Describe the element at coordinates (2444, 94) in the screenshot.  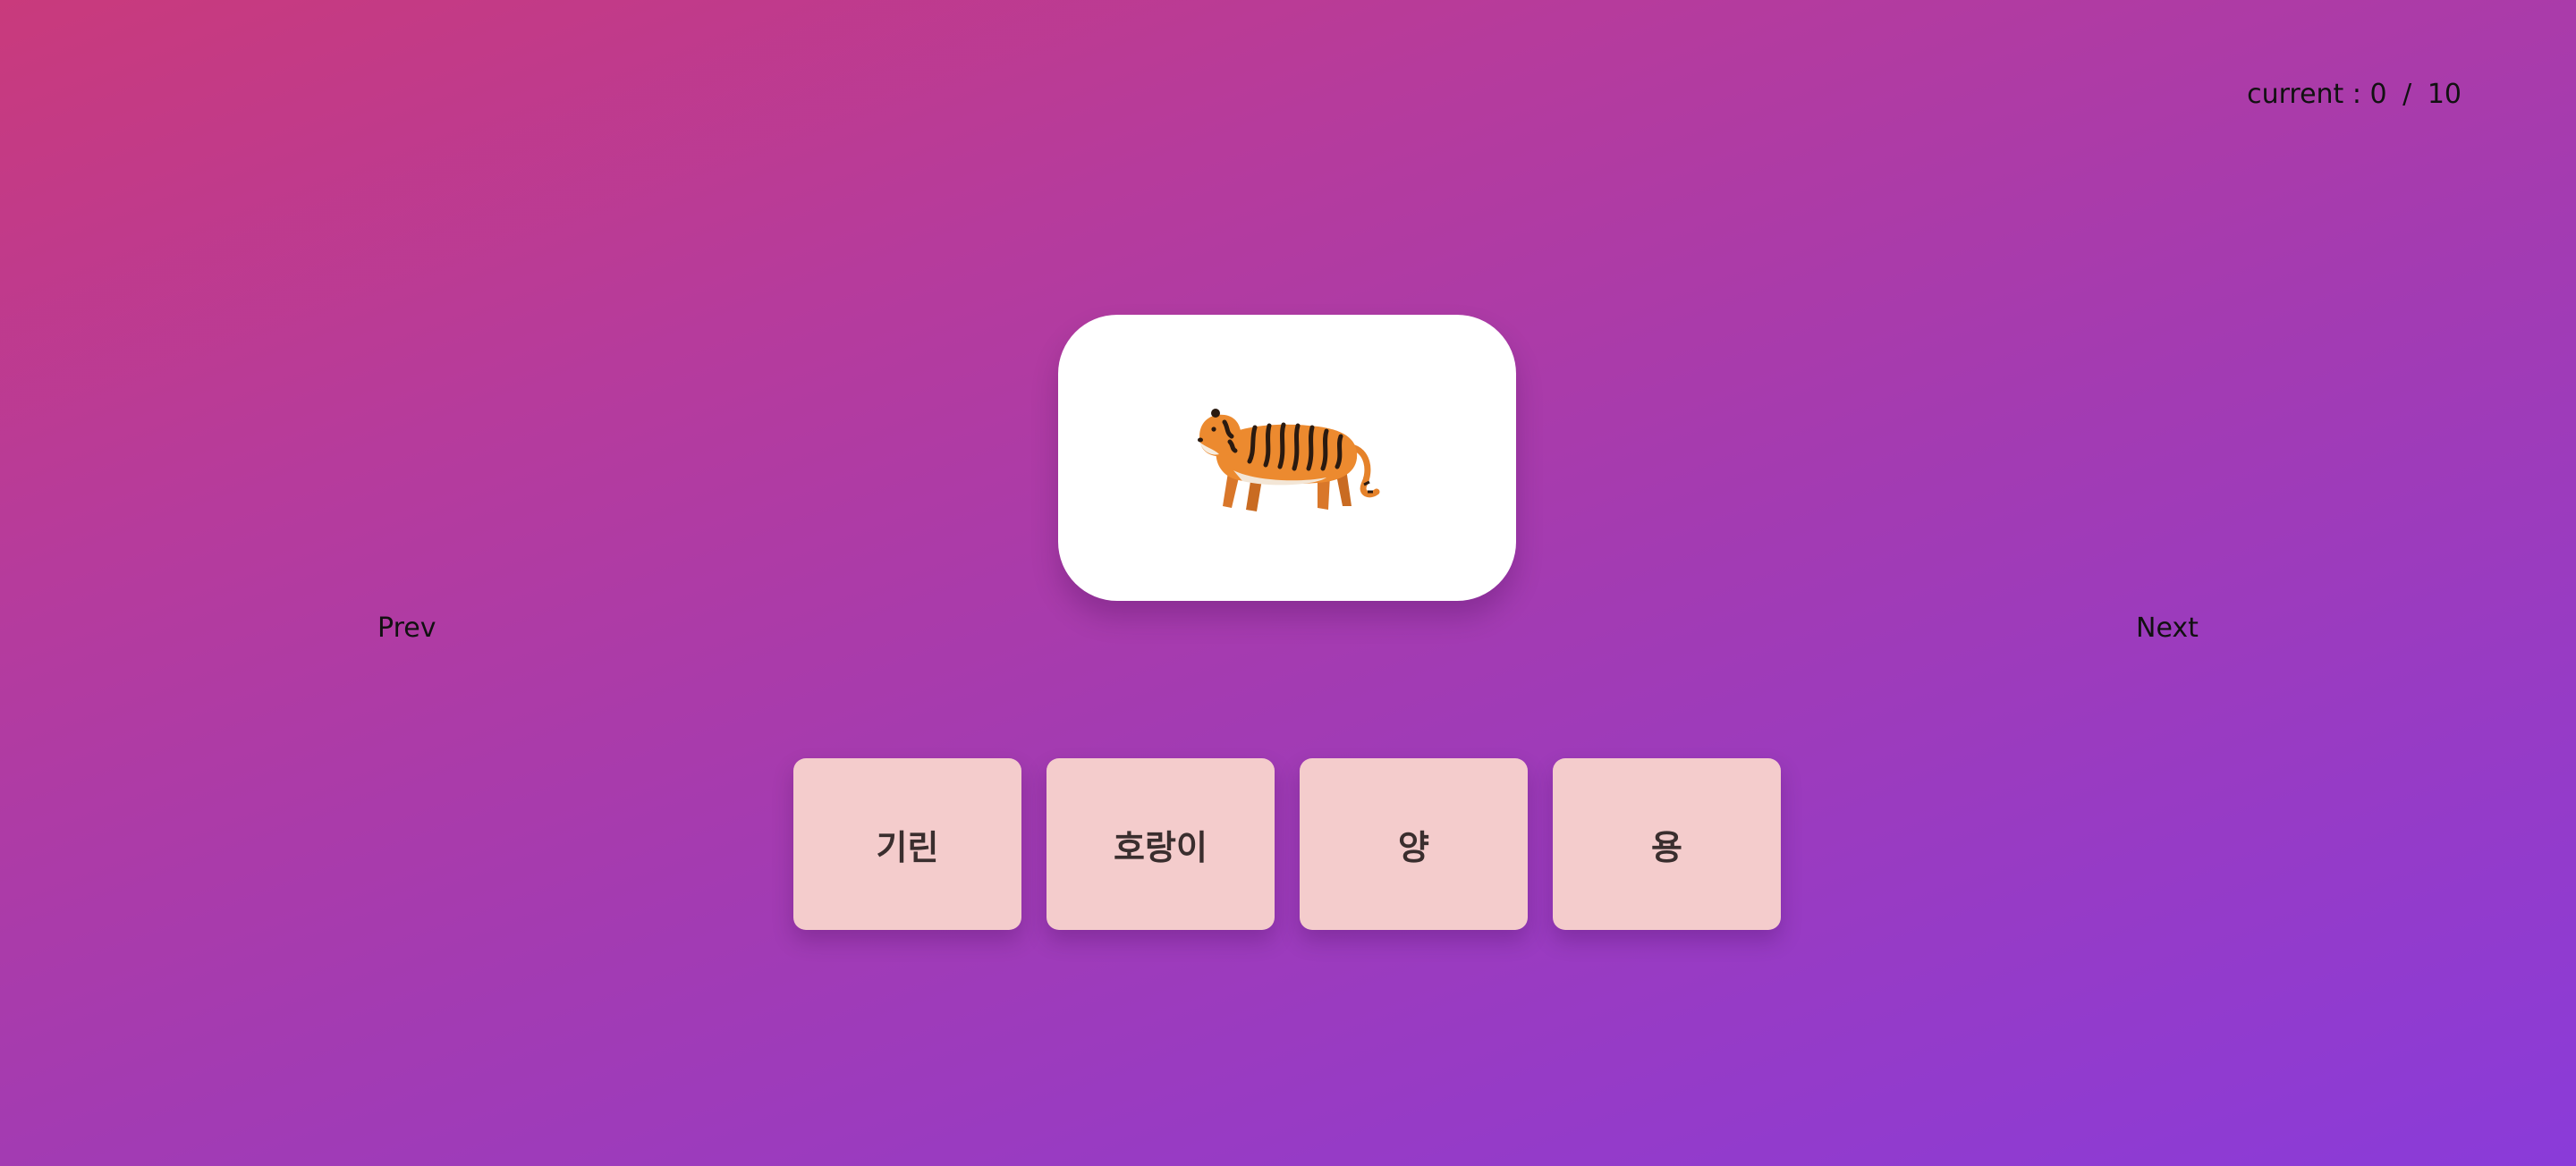
I see `progress-total: 10` at that location.